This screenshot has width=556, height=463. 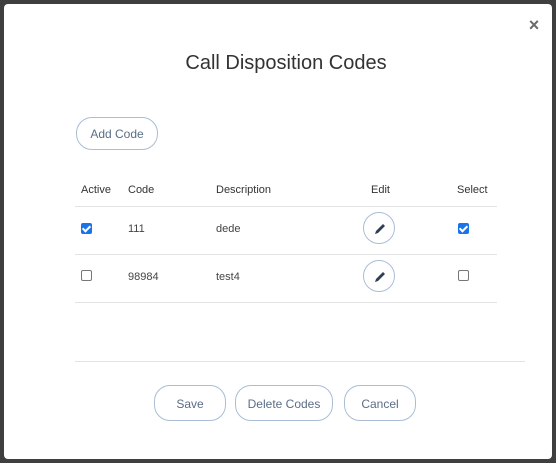 What do you see at coordinates (244, 190) in the screenshot?
I see `header-description: Description` at bounding box center [244, 190].